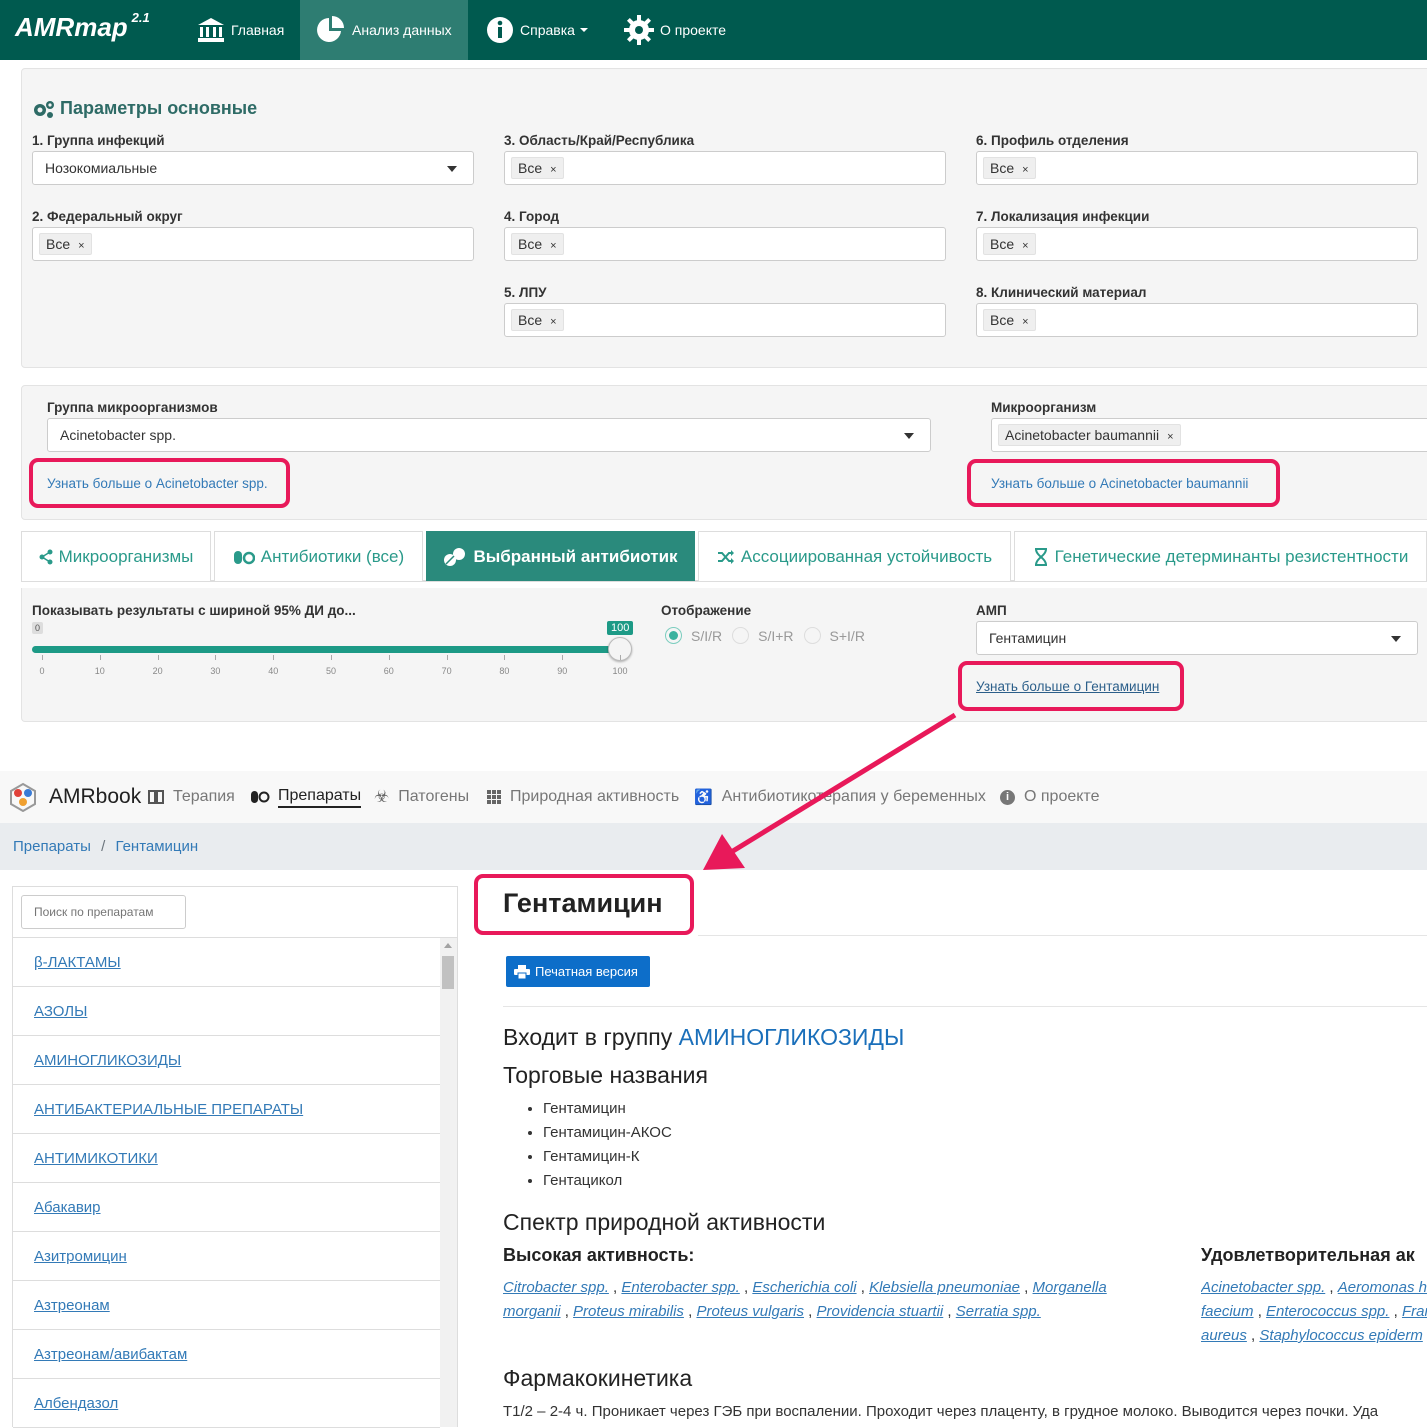 This screenshot has height=1428, width=1427. Describe the element at coordinates (991, 610) in the screenshot. I see `amp-label: АМП` at that location.